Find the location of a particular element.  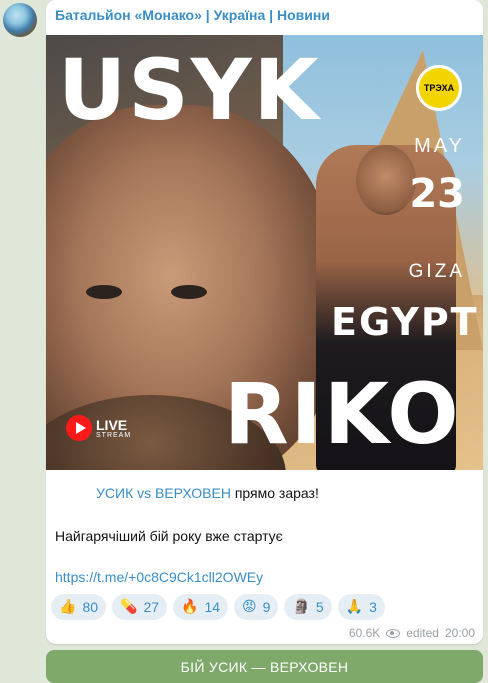

poster-bottom-word: RIKO is located at coordinates (342, 414).